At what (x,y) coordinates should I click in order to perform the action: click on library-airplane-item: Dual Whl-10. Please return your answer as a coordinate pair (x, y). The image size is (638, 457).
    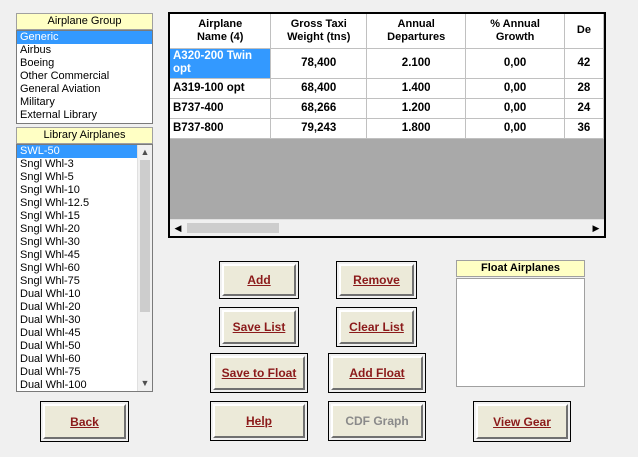
    Looking at the image, I should click on (84, 294).